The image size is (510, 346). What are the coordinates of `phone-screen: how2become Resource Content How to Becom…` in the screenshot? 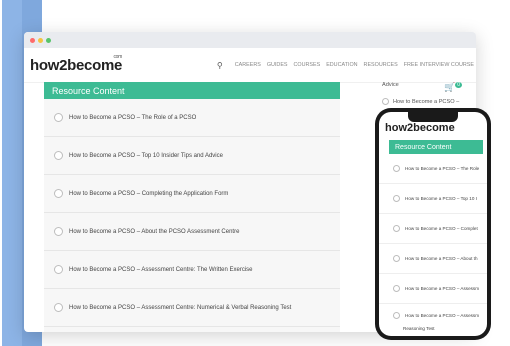 It's located at (433, 224).